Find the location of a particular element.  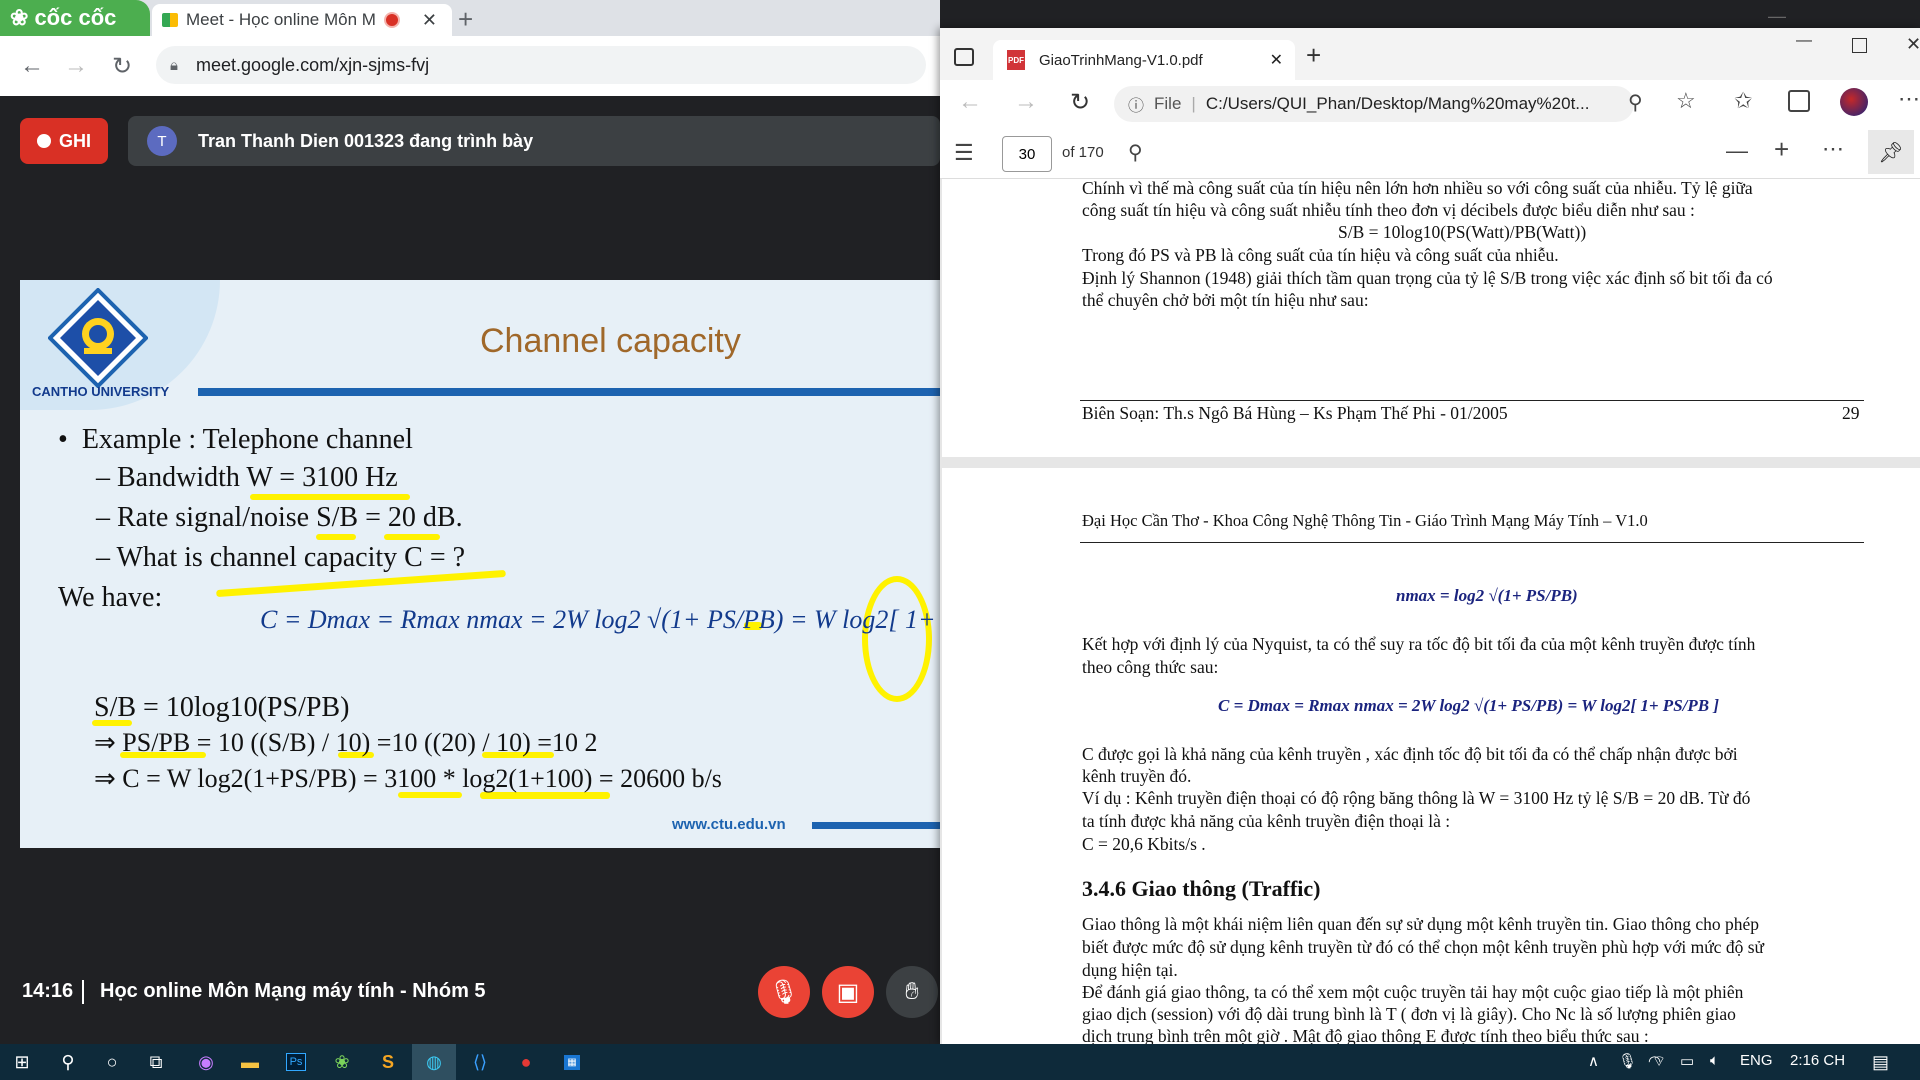

camera-off-button: ▣ is located at coordinates (848, 992).